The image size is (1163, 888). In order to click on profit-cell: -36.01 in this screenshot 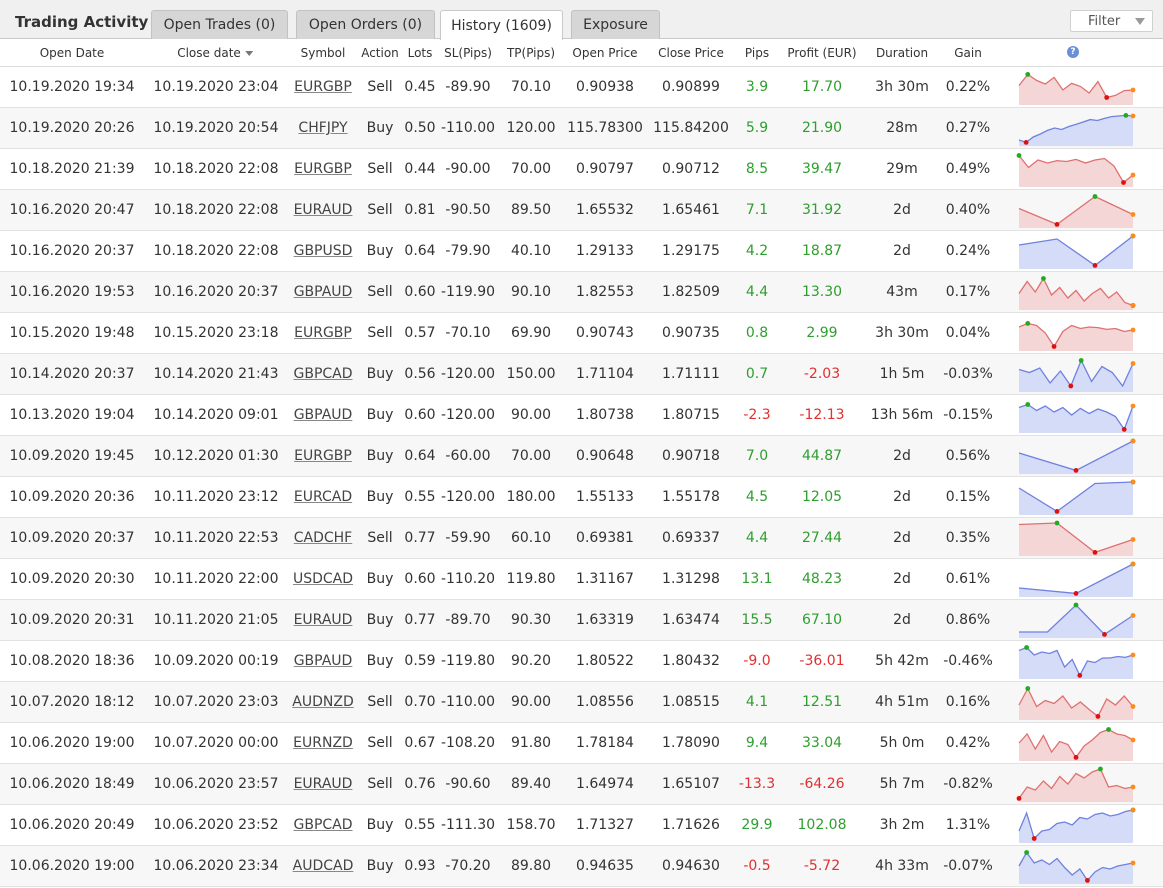, I will do `click(822, 661)`.